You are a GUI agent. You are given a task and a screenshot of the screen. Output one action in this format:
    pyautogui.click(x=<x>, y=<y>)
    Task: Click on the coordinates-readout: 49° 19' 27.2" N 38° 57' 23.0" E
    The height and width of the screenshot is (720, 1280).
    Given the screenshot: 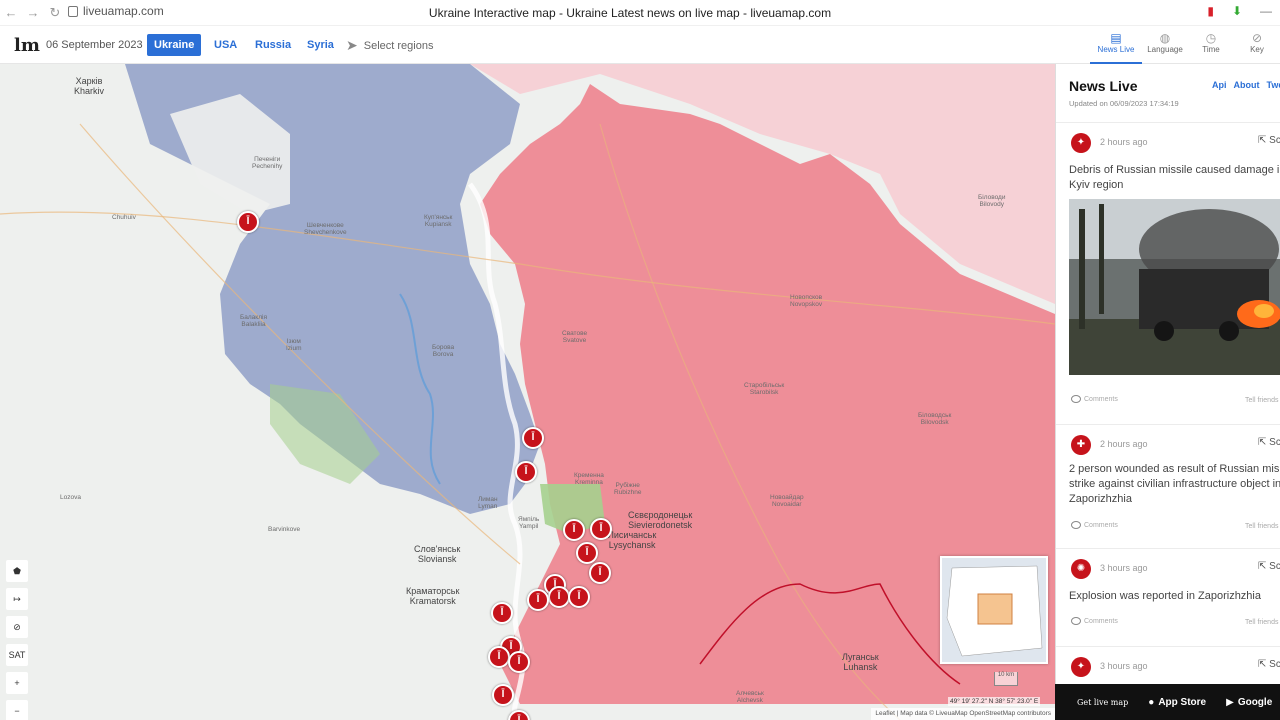 What is the action you would take?
    pyautogui.click(x=994, y=701)
    